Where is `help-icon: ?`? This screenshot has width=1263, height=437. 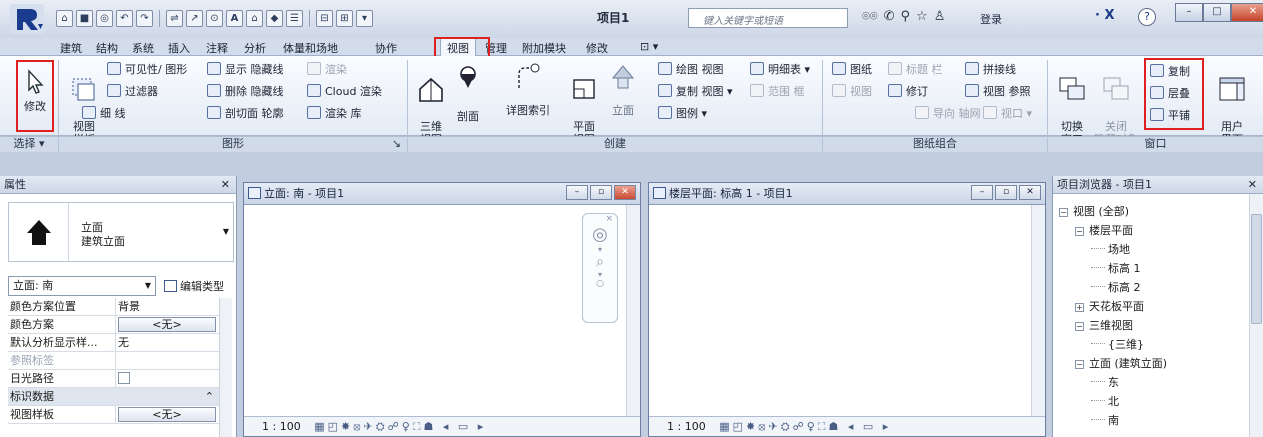 help-icon: ? is located at coordinates (1147, 17).